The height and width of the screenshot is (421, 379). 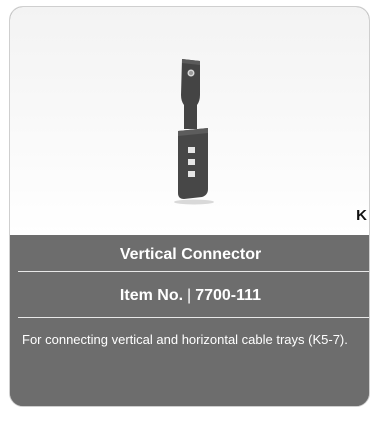 I want to click on item-number-label: Item No., so click(x=151, y=295).